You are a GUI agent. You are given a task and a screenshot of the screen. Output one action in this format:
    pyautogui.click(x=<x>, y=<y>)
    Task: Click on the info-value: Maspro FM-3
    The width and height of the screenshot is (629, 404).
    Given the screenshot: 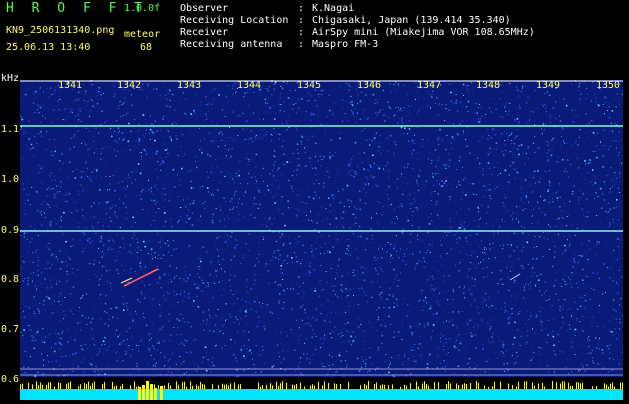 What is the action you would take?
    pyautogui.click(x=345, y=44)
    